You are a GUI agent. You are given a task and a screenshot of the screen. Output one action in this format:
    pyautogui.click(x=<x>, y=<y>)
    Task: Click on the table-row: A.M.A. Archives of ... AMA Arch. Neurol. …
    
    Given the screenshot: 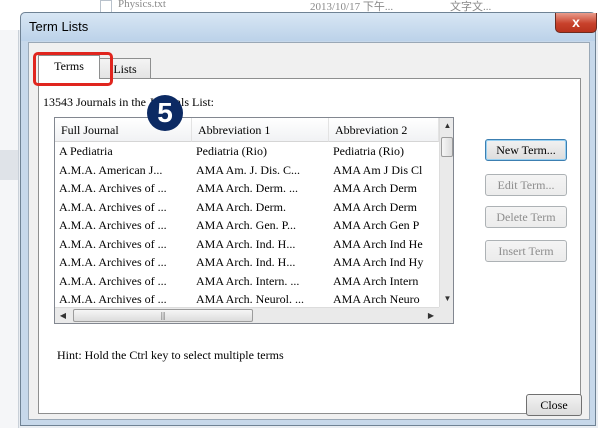 What is the action you would take?
    pyautogui.click(x=247, y=298)
    